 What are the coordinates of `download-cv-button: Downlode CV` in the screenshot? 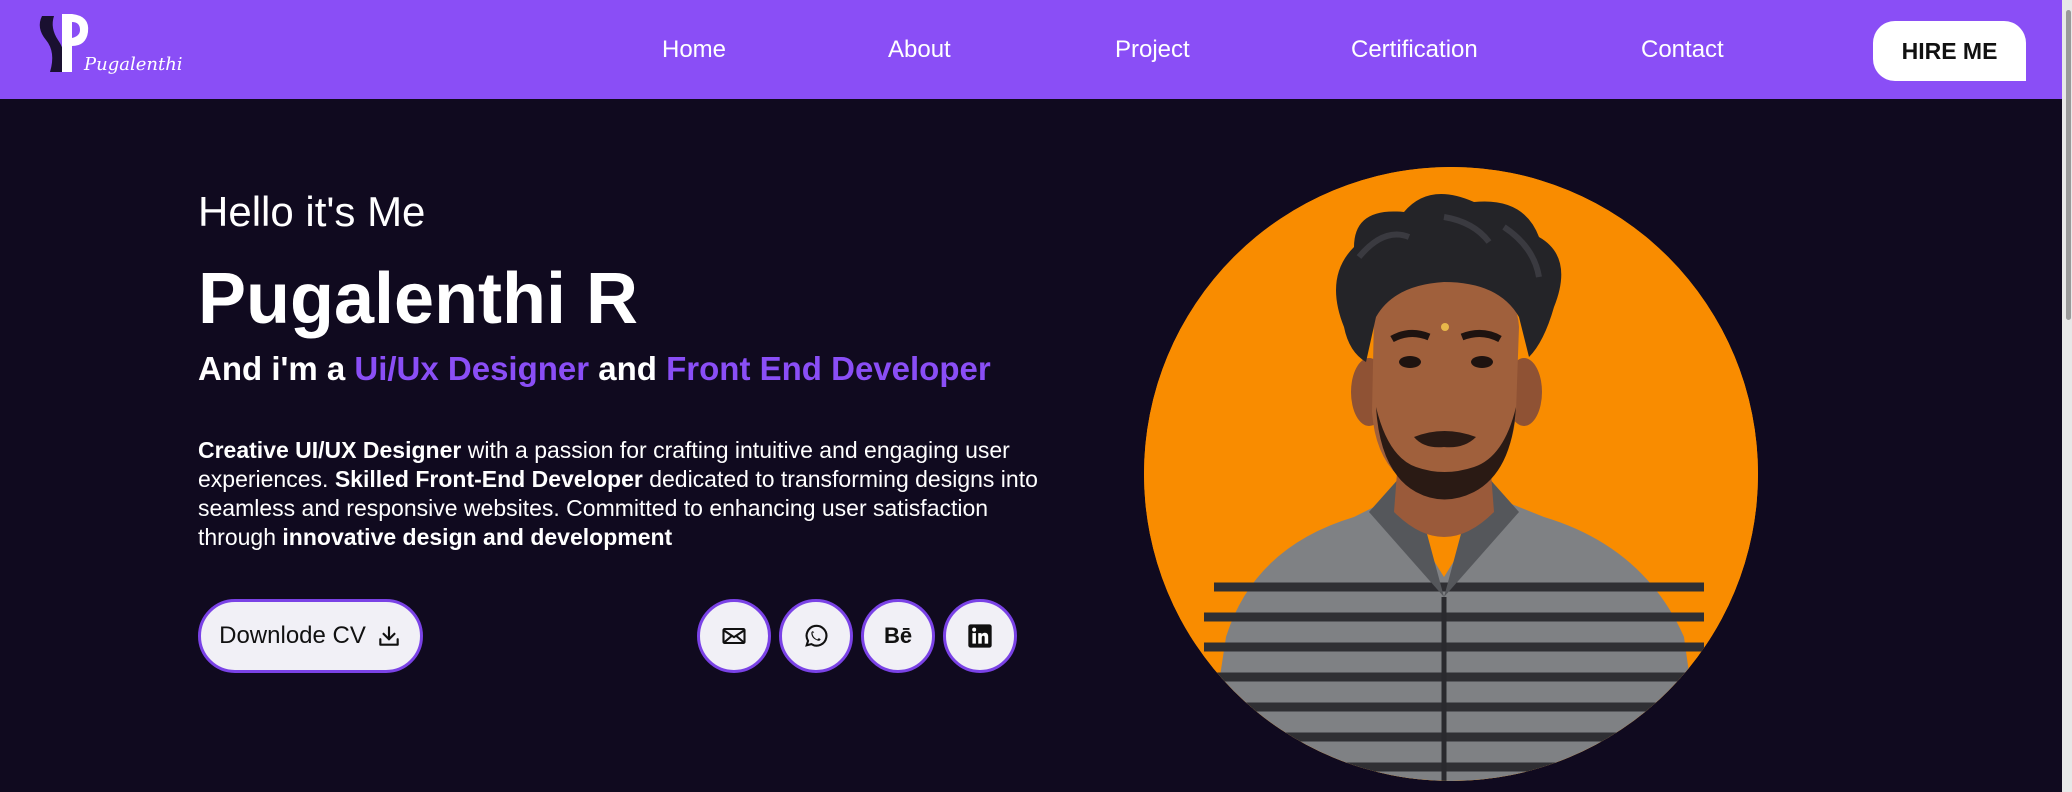 It's located at (310, 636).